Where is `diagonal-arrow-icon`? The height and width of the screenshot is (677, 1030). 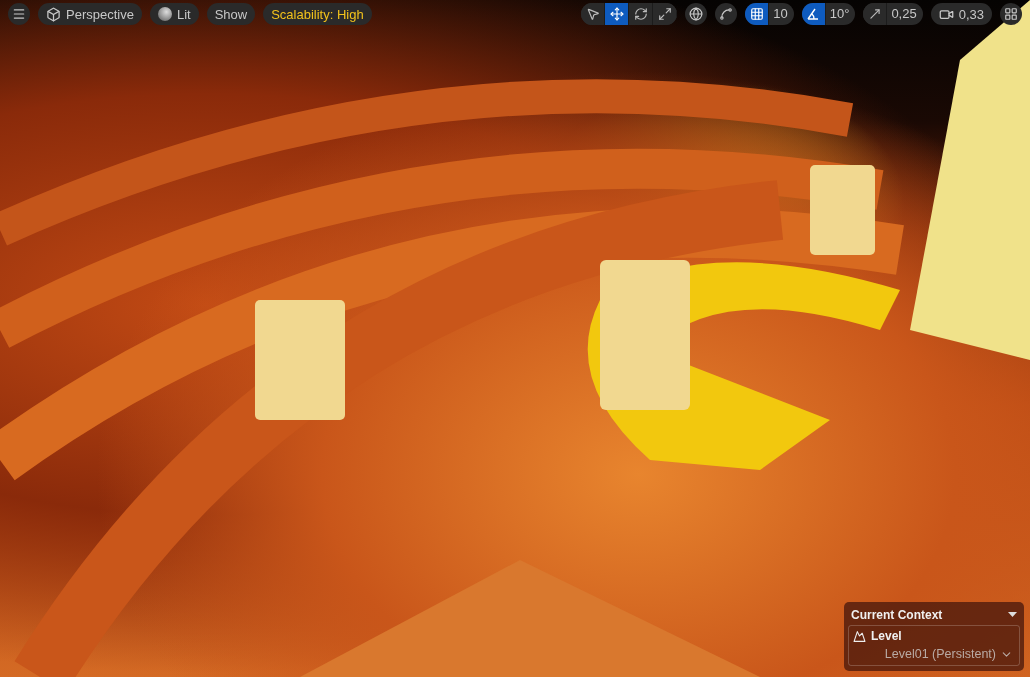 diagonal-arrow-icon is located at coordinates (874, 14).